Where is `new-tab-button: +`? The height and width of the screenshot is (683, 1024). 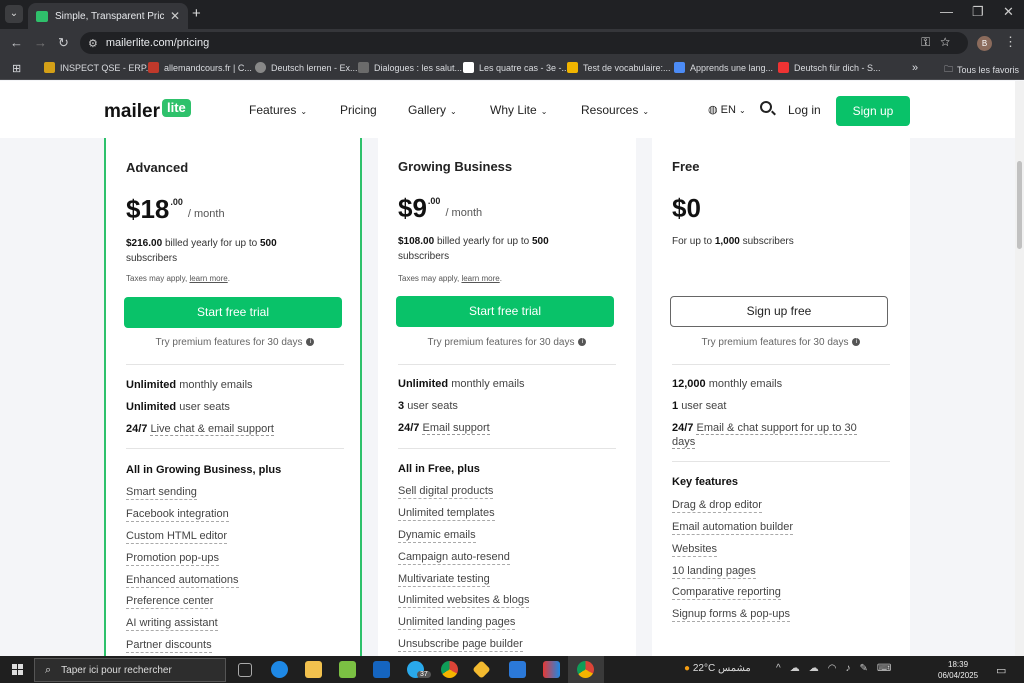
new-tab-button: + is located at coordinates (196, 13).